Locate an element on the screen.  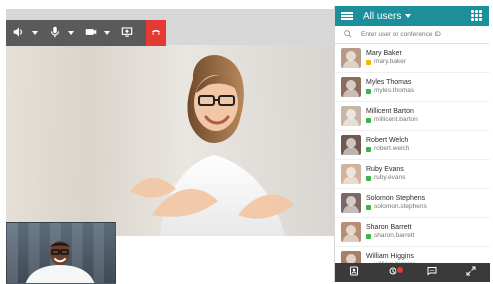
user-id: mary.baker is located at coordinates (390, 62).